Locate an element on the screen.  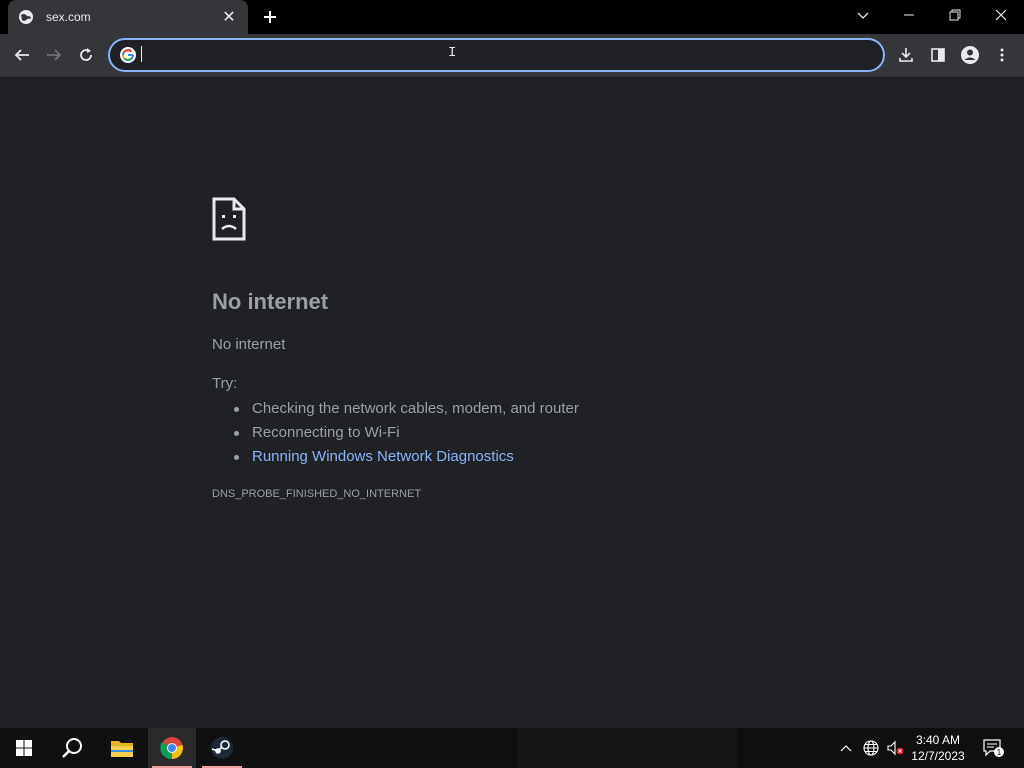
address-bar is located at coordinates (496, 55).